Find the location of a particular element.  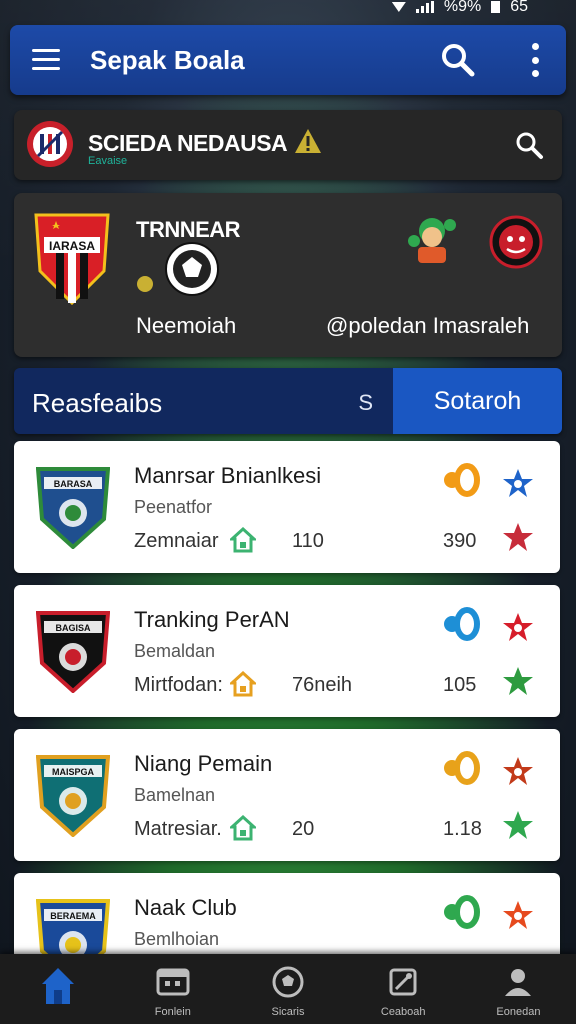

club-meta-label: Zemnaiar is located at coordinates (176, 541).